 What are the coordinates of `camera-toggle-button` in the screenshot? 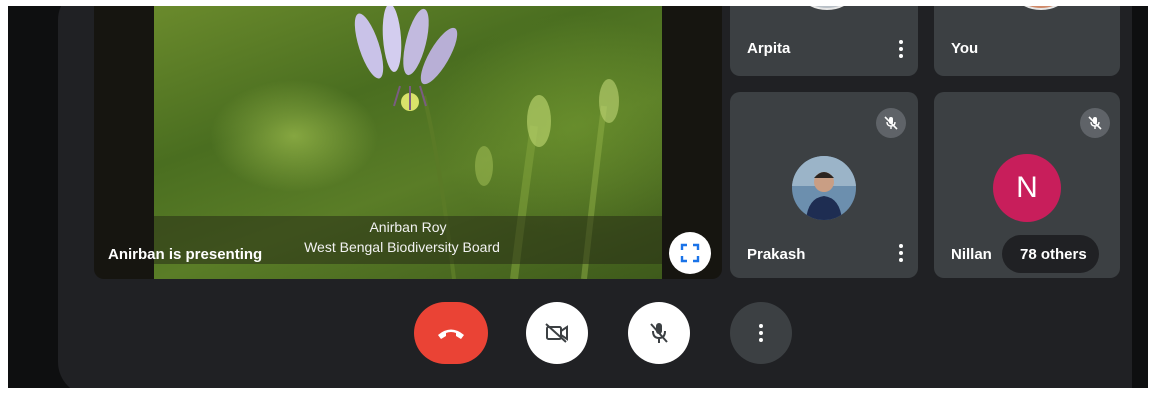 It's located at (557, 333).